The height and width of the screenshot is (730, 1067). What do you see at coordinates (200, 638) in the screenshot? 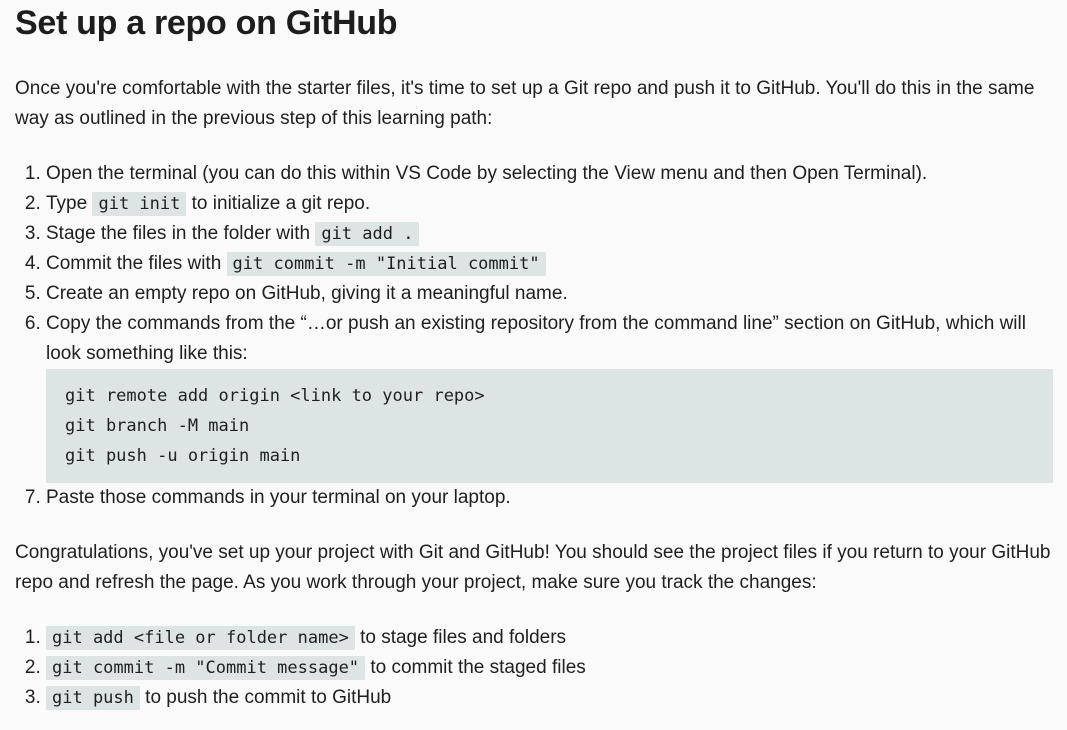
I see `inline-code: git add <file or folder name>` at bounding box center [200, 638].